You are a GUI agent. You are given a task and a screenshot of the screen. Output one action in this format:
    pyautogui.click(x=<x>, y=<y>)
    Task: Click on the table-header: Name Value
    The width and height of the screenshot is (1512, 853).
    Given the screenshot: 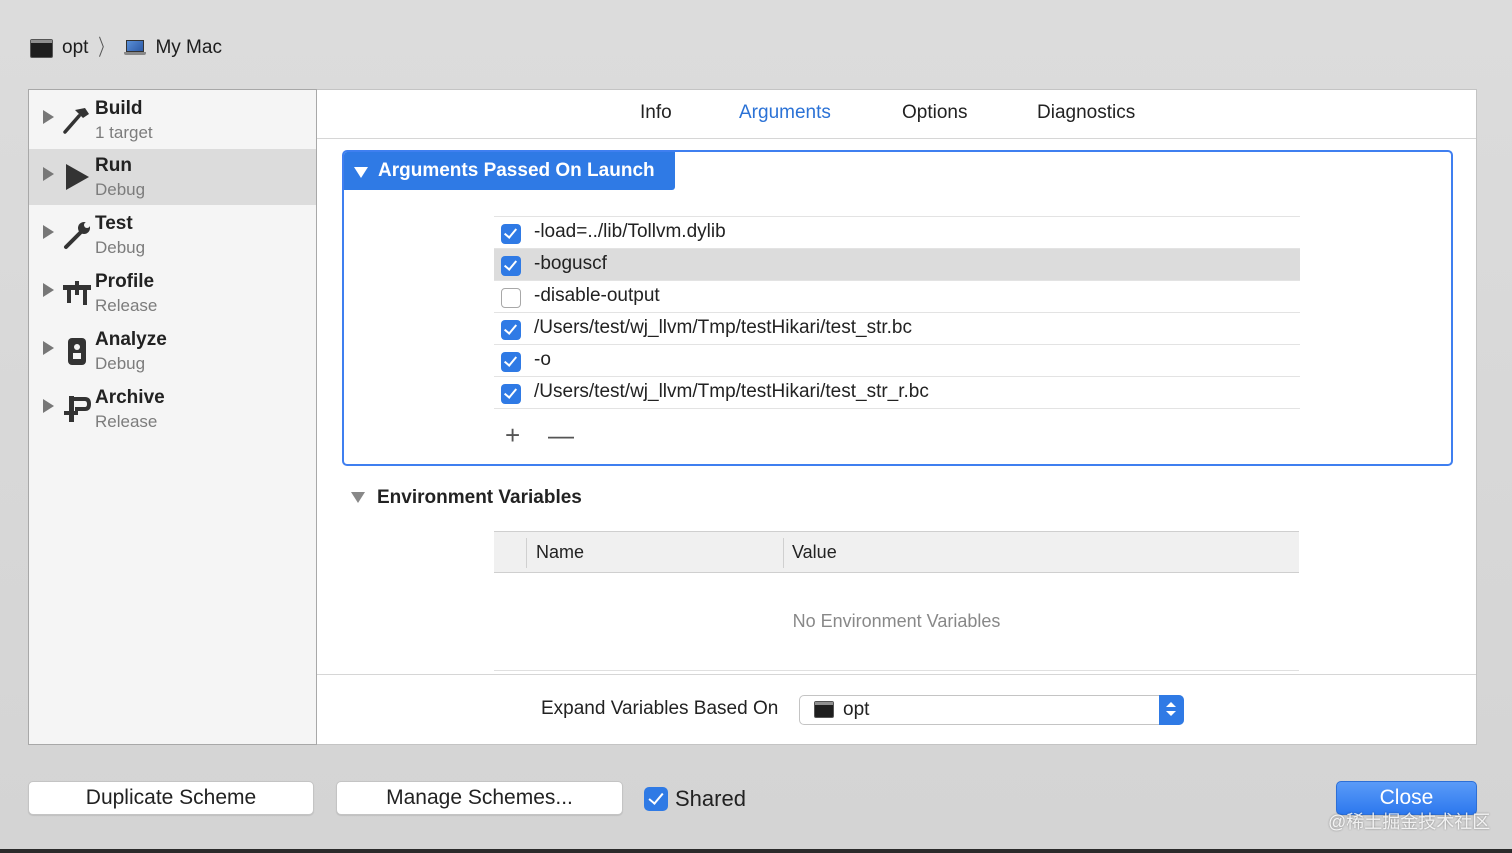 What is the action you would take?
    pyautogui.click(x=896, y=552)
    